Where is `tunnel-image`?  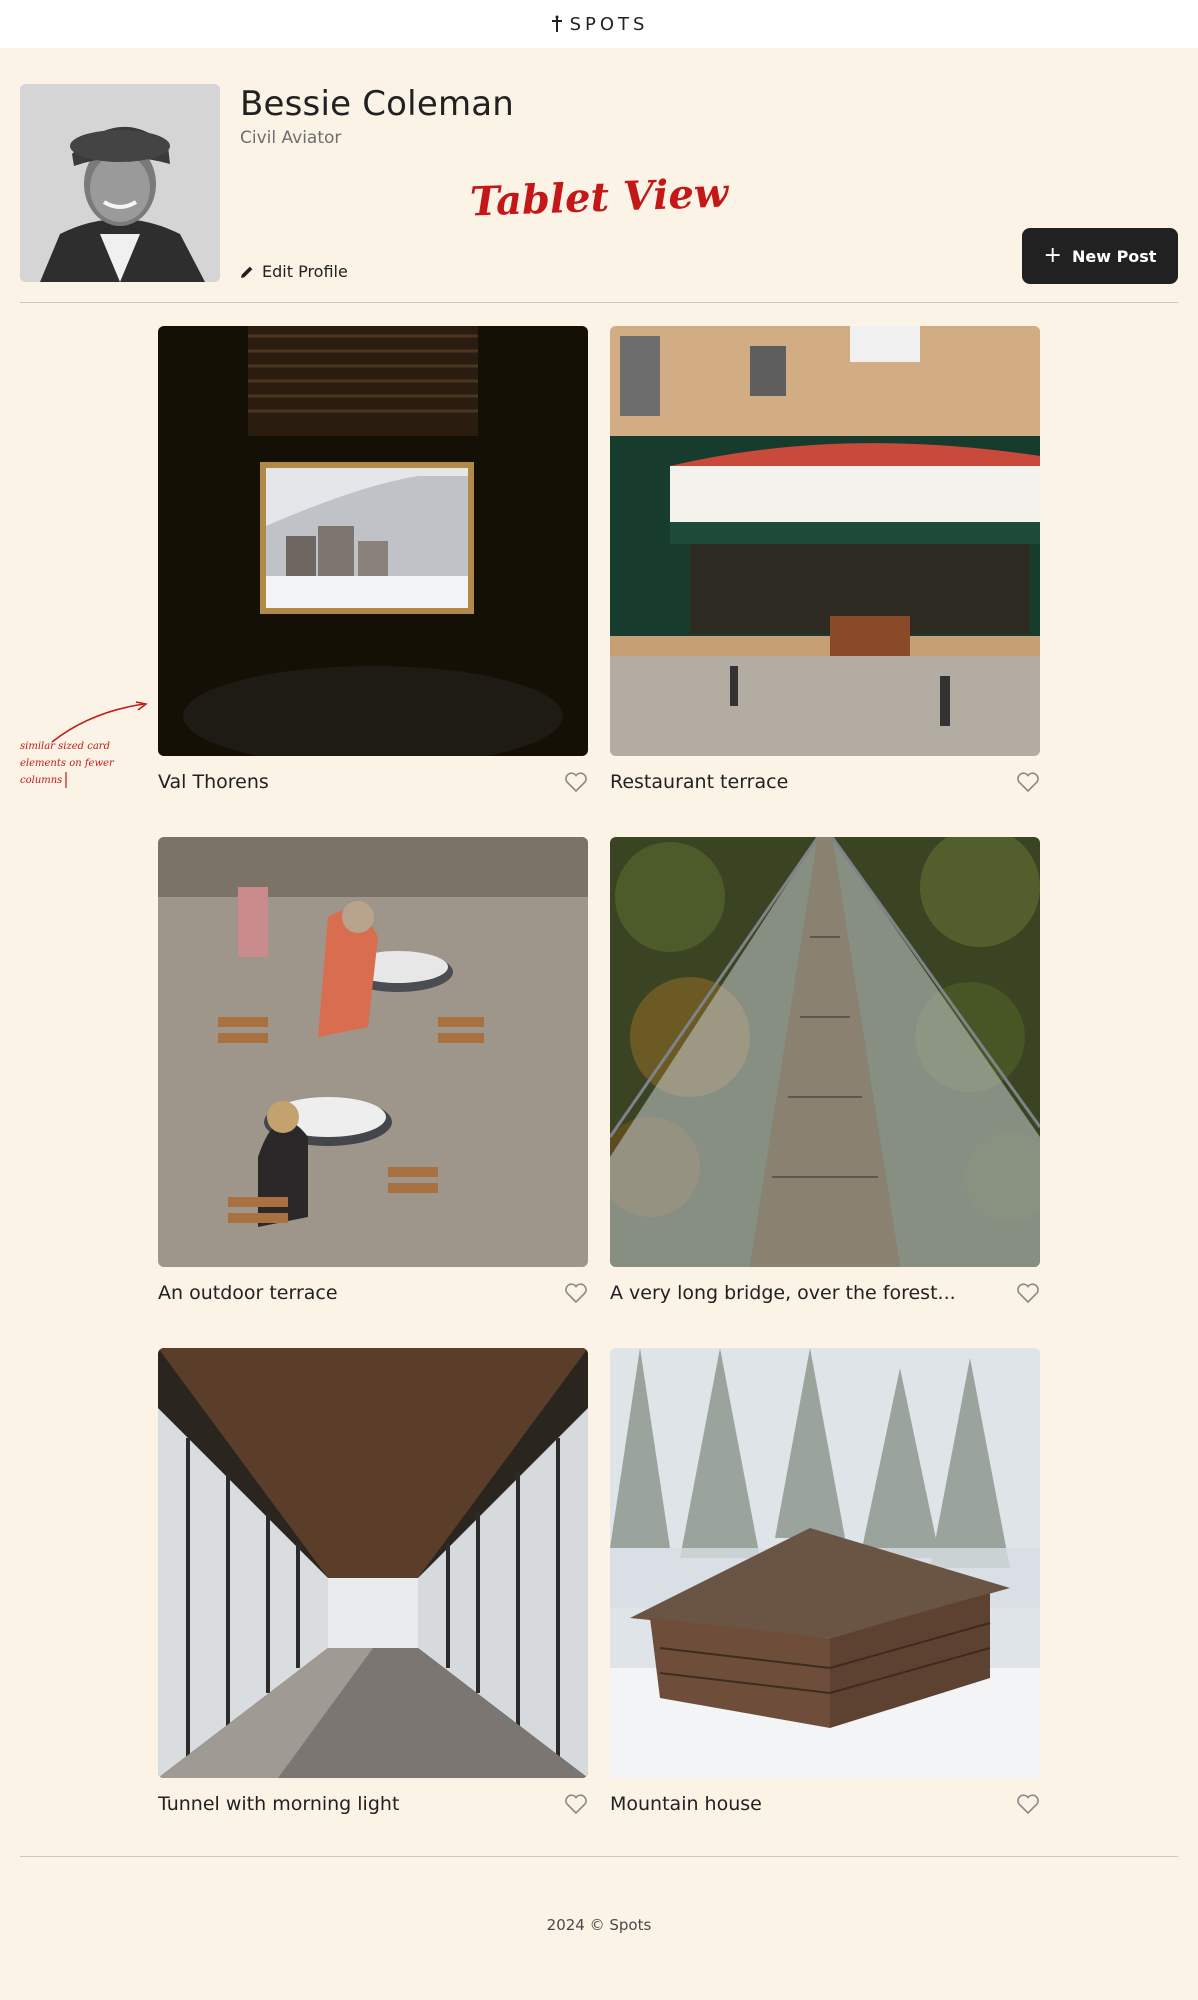 tunnel-image is located at coordinates (373, 1563).